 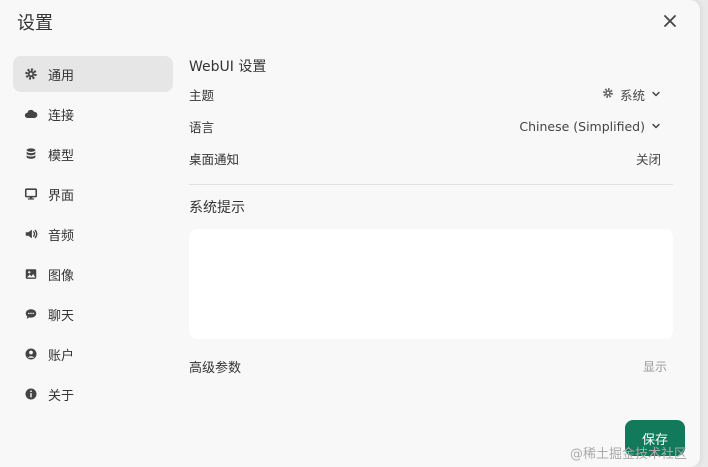 I want to click on sidebar-item-label: 聊天, so click(x=61, y=316).